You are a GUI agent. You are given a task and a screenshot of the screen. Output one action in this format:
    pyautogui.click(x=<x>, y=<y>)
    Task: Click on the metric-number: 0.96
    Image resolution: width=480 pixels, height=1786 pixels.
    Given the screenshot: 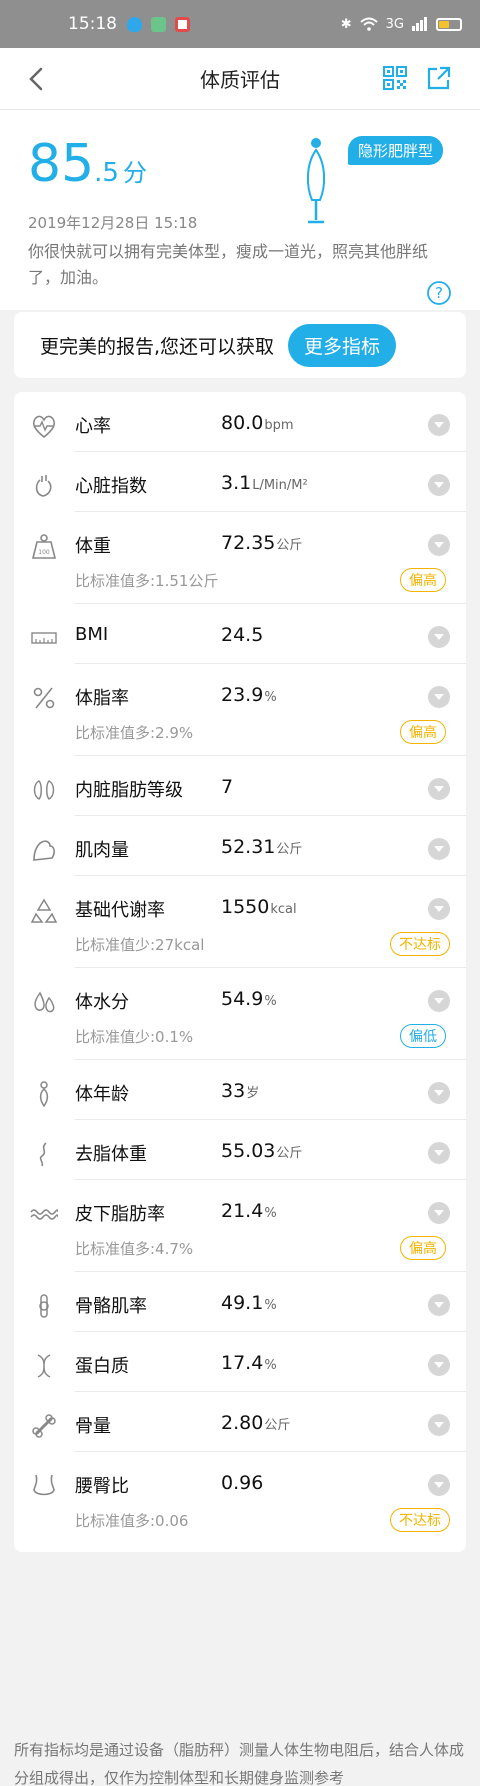 What is the action you would take?
    pyautogui.click(x=242, y=1483)
    